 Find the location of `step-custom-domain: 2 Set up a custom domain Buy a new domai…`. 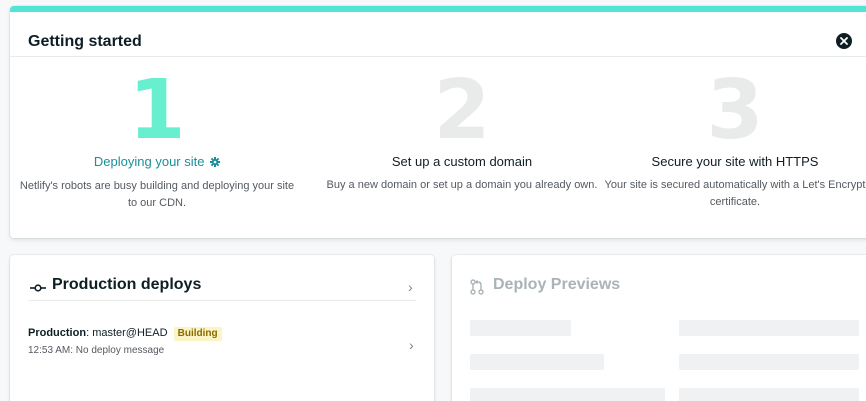

step-custom-domain: 2 Set up a custom domain Buy a new domai… is located at coordinates (462, 128).